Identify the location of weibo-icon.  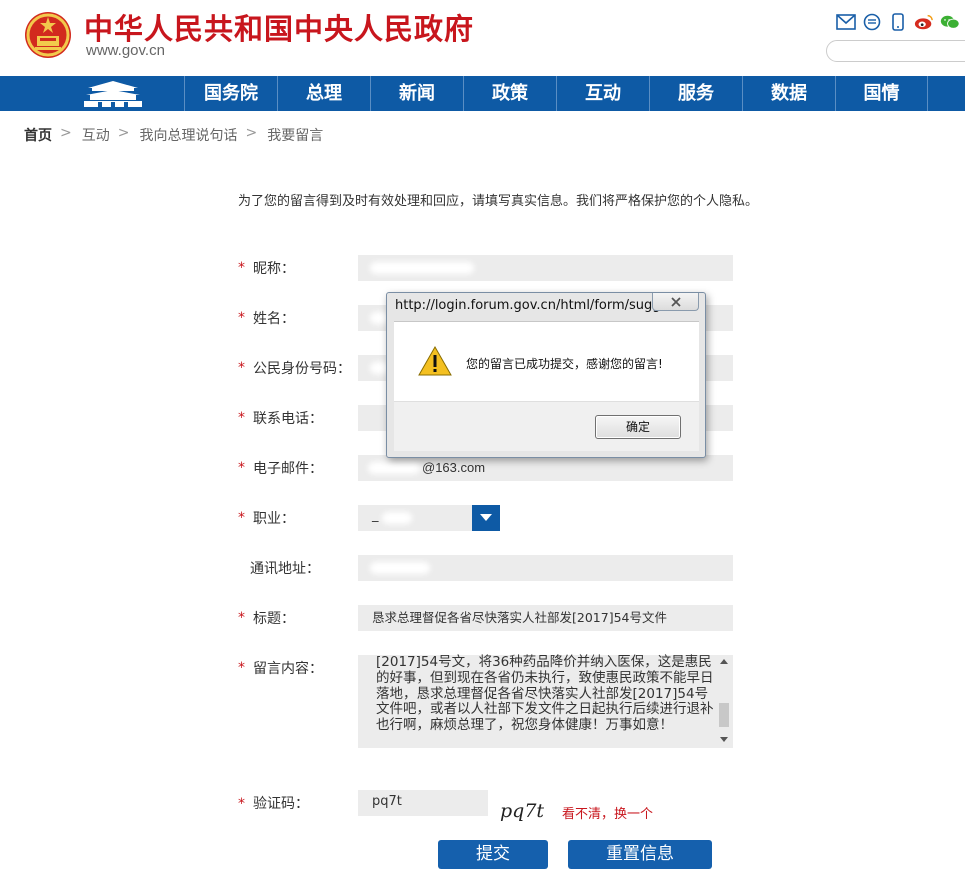
(924, 22).